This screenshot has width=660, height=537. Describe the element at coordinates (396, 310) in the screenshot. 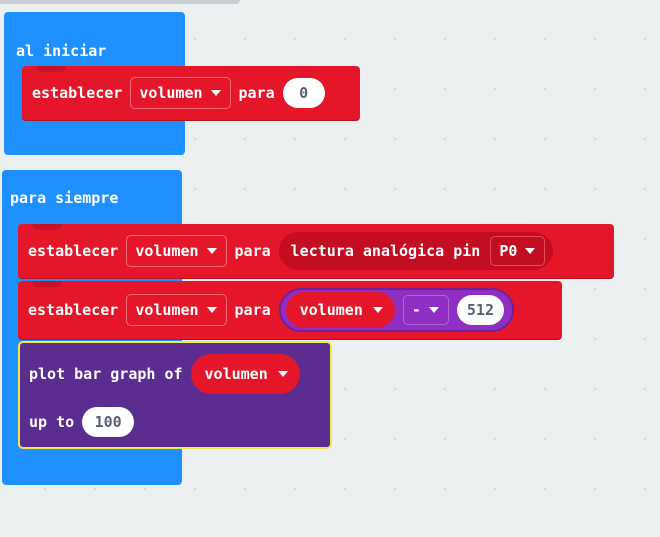

I see `subtract-reporter: volumen - 512` at that location.